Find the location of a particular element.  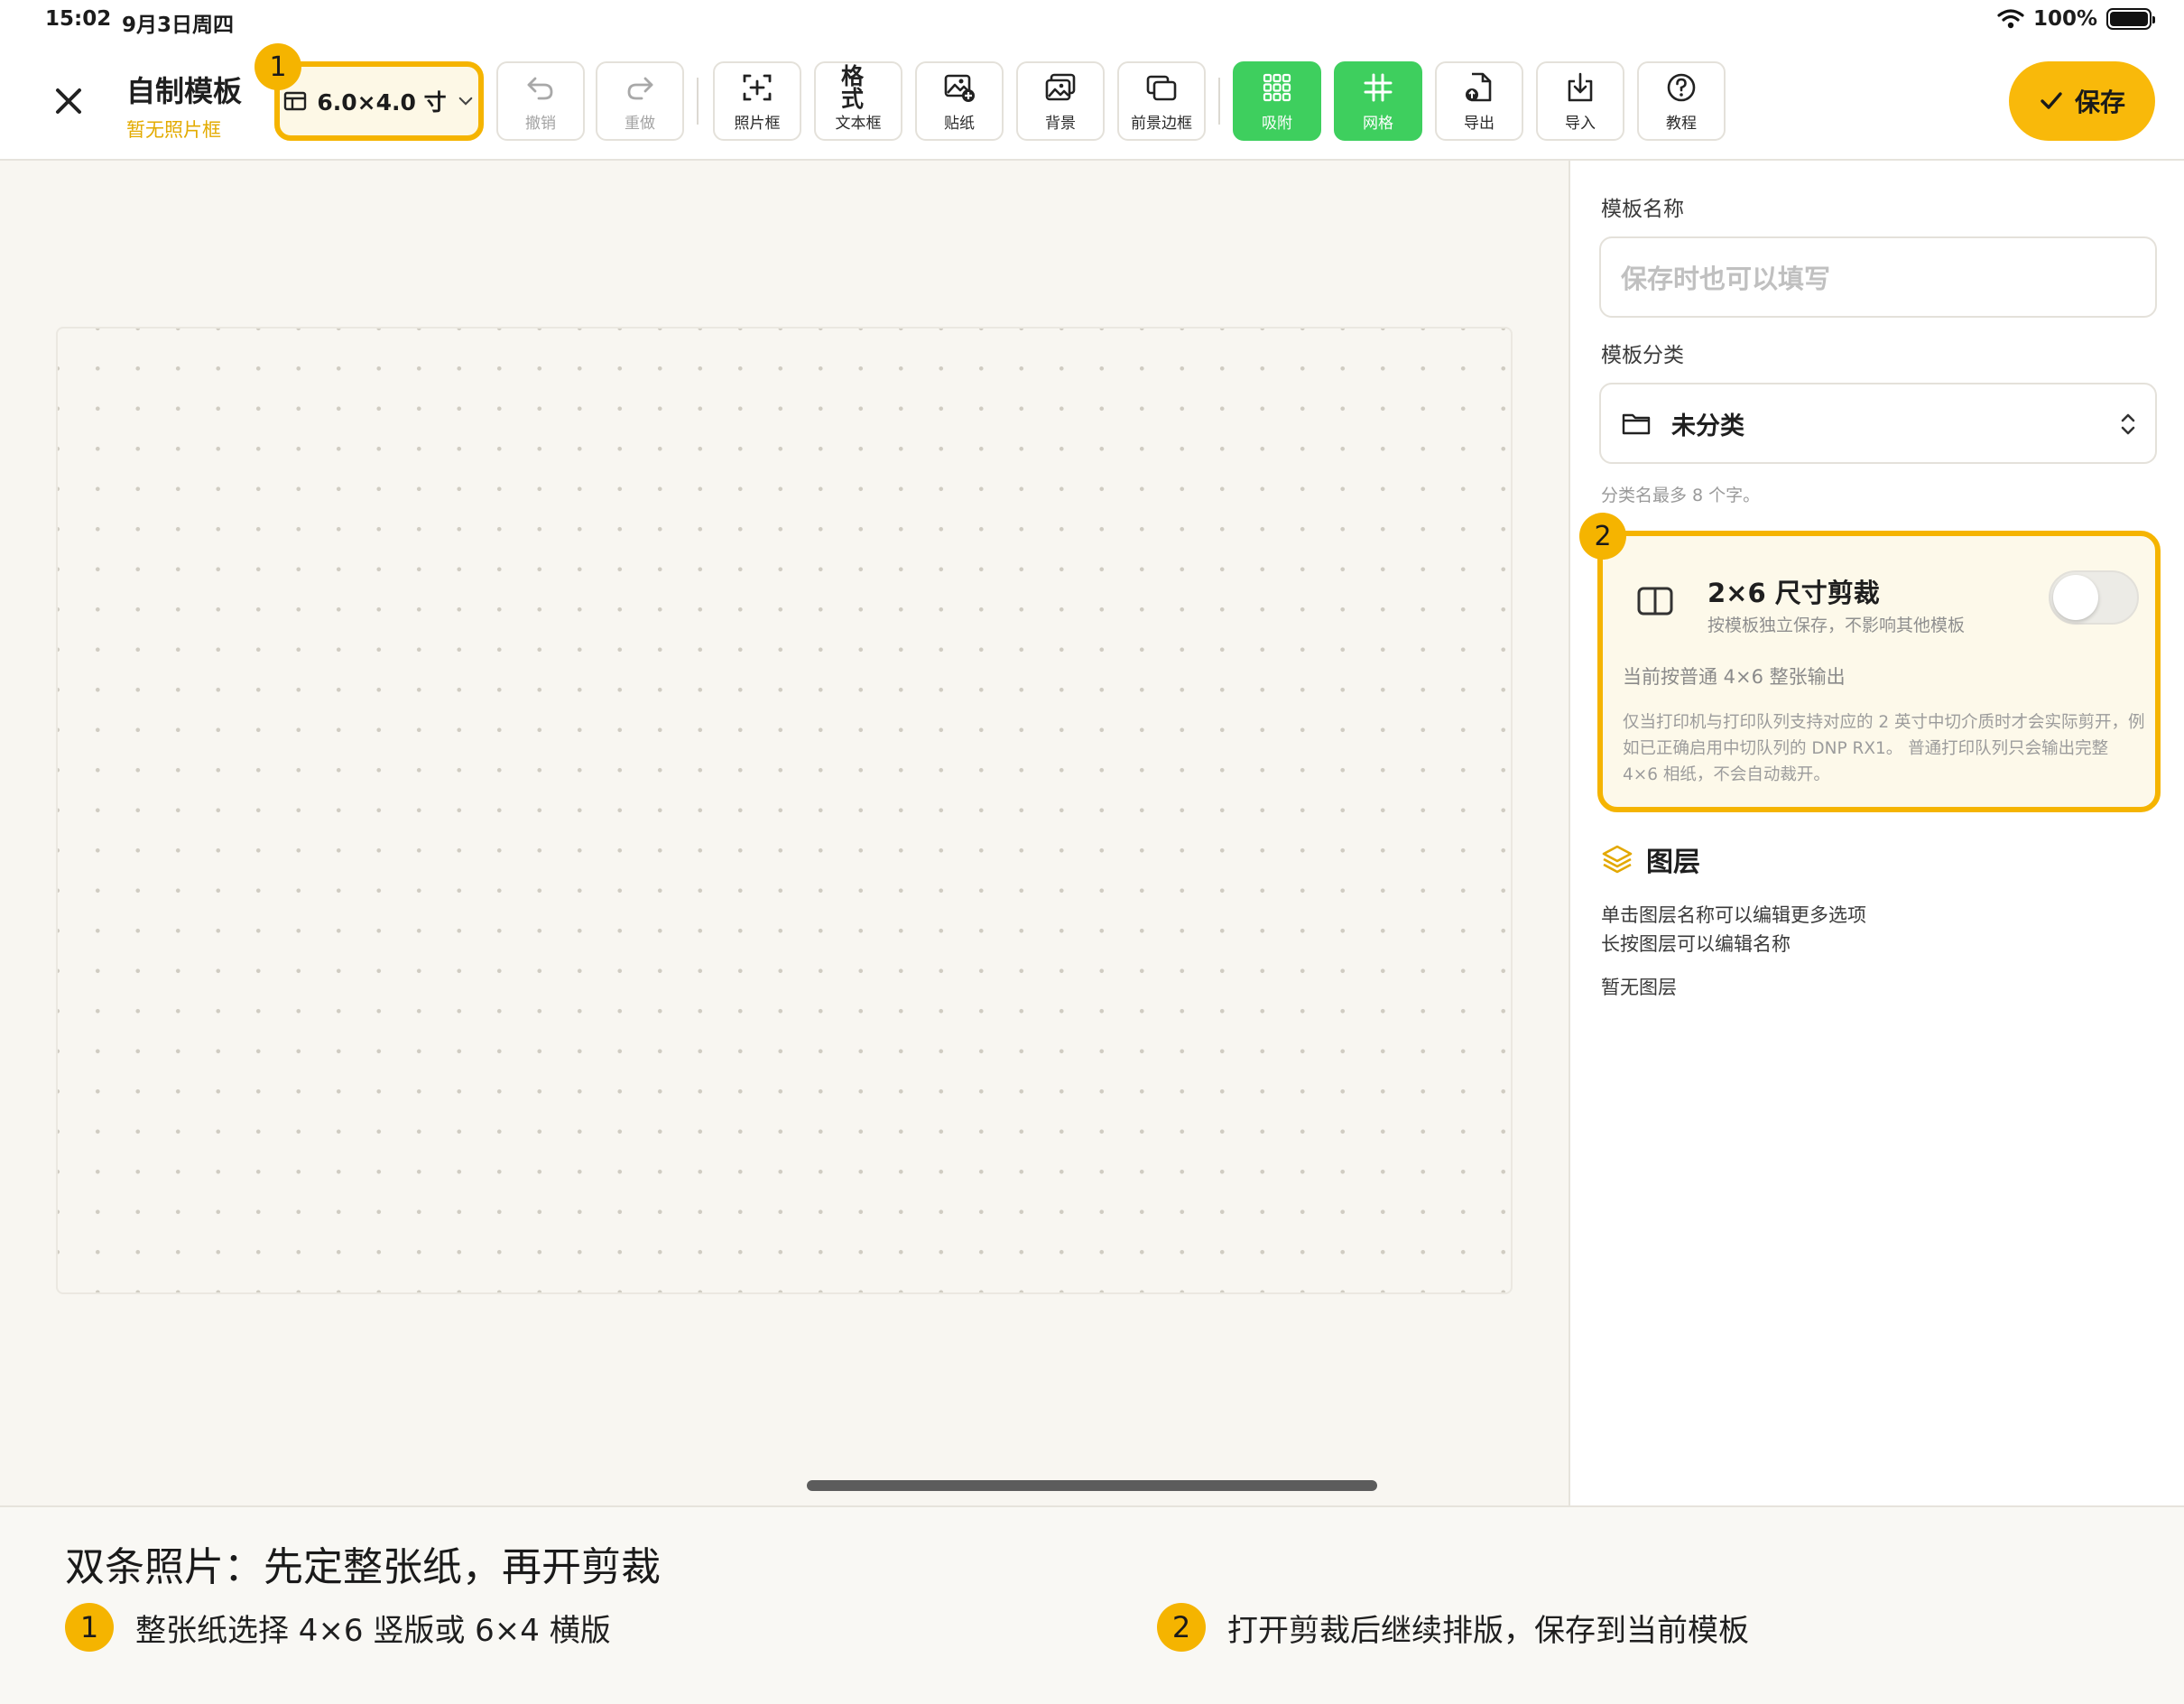

crop-title: 2×6 尺寸剪裁 is located at coordinates (1793, 593).